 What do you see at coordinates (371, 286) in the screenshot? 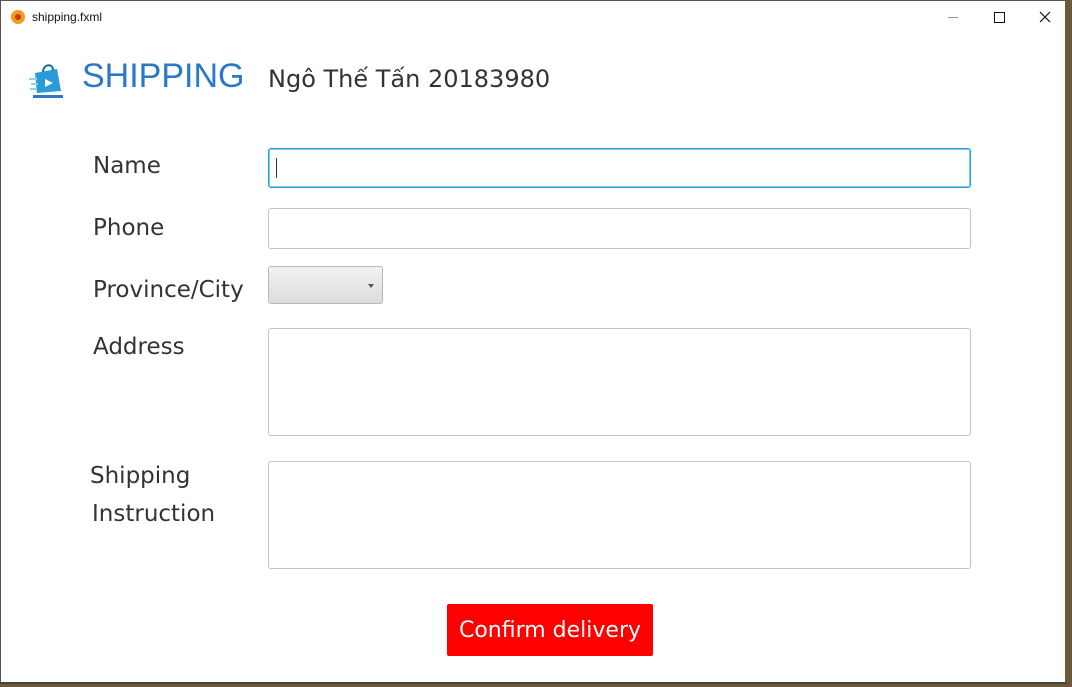
I see `chevron-down-icon` at bounding box center [371, 286].